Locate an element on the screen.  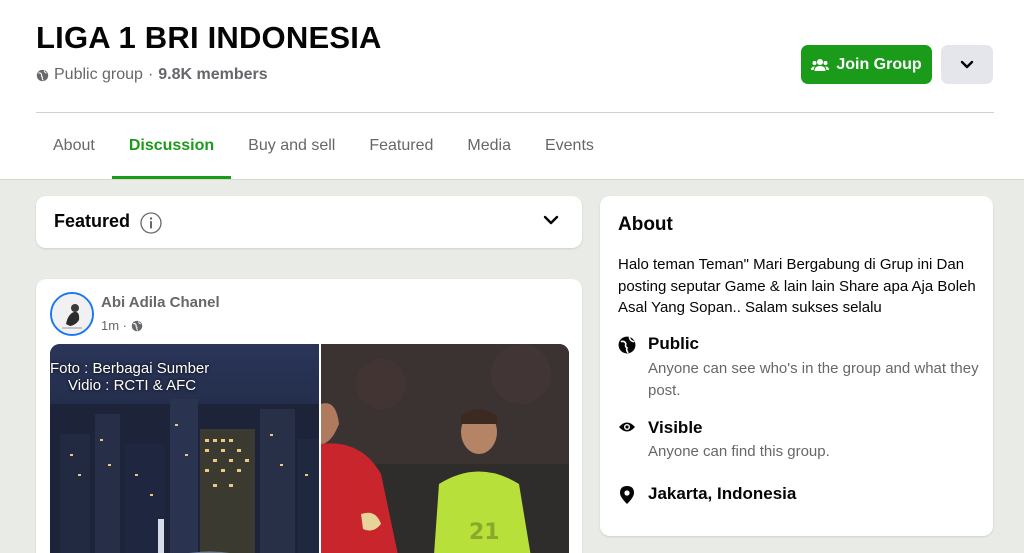
tab-media: Media is located at coordinates (489, 146).